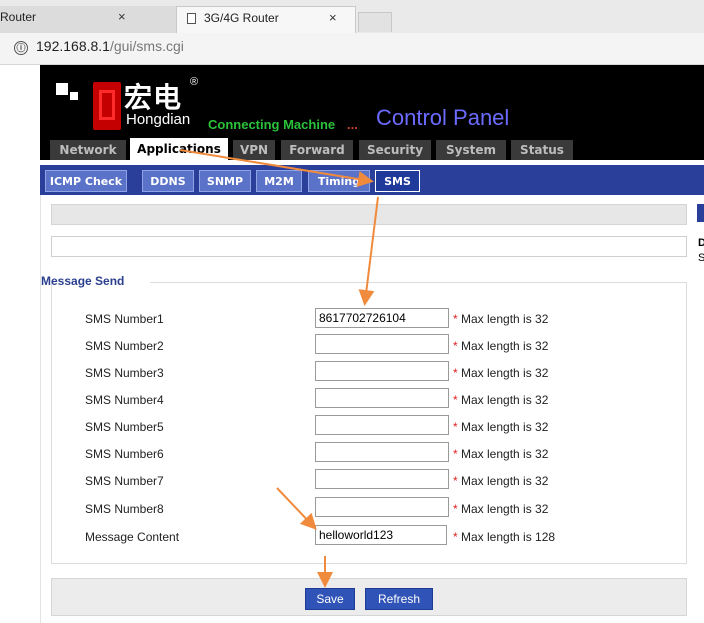 Image resolution: width=704 pixels, height=623 pixels. I want to click on tab-status: Status, so click(542, 150).